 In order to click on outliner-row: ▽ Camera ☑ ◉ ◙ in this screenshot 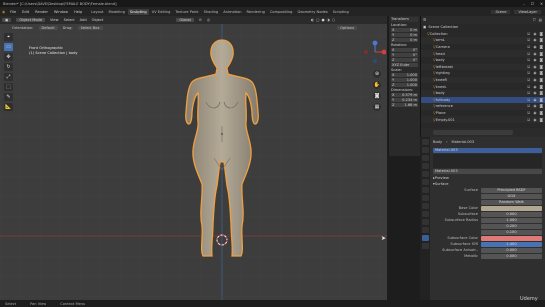, I will do `click(483, 47)`.